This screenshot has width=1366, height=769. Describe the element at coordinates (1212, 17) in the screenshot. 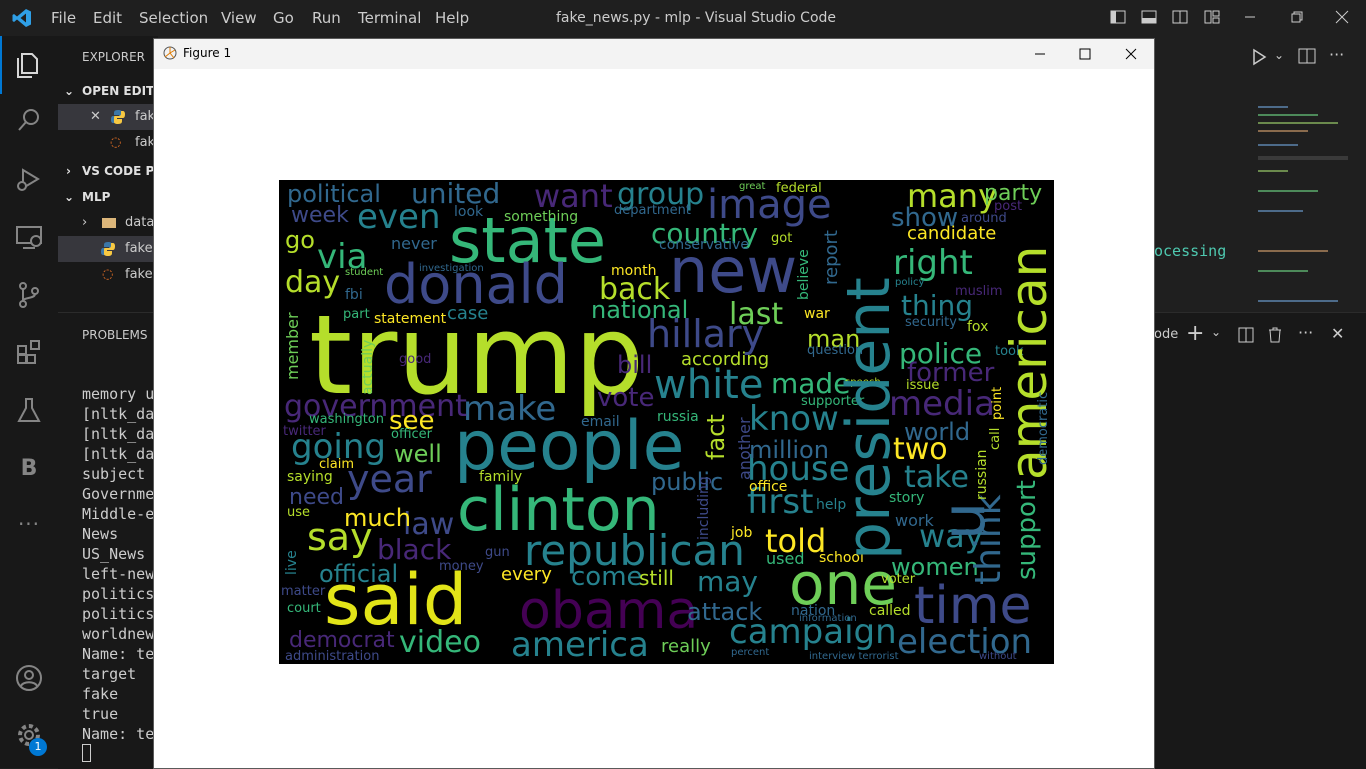

I see `customize-layout-icon` at that location.